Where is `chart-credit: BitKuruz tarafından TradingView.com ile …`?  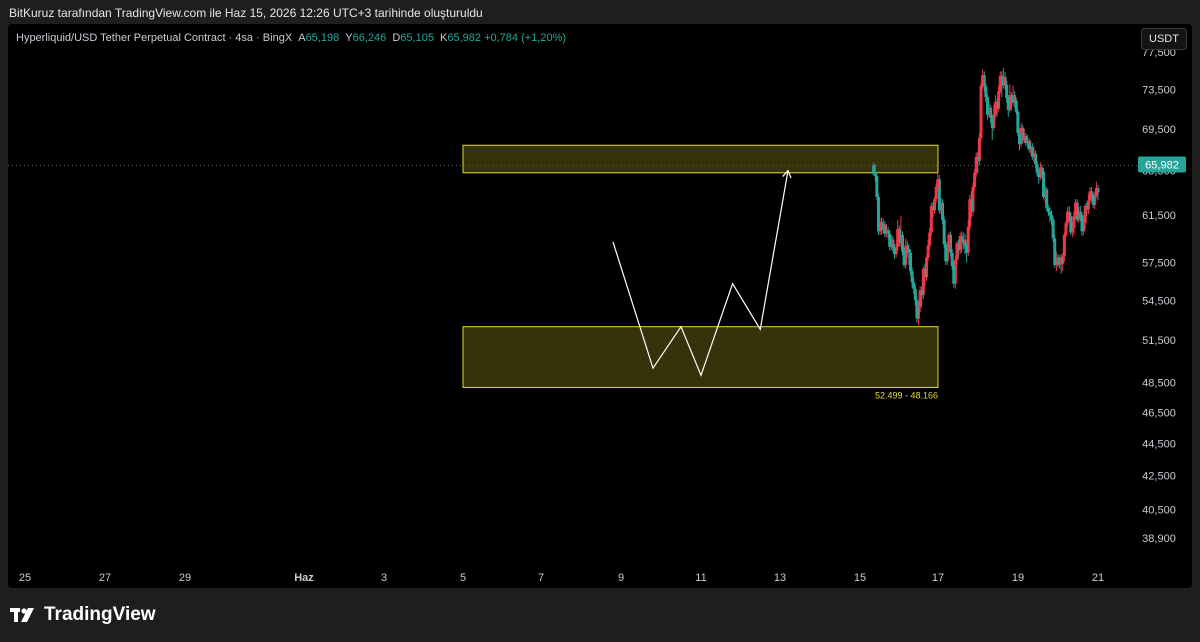 chart-credit: BitKuruz tarafından TradingView.com ile … is located at coordinates (246, 13).